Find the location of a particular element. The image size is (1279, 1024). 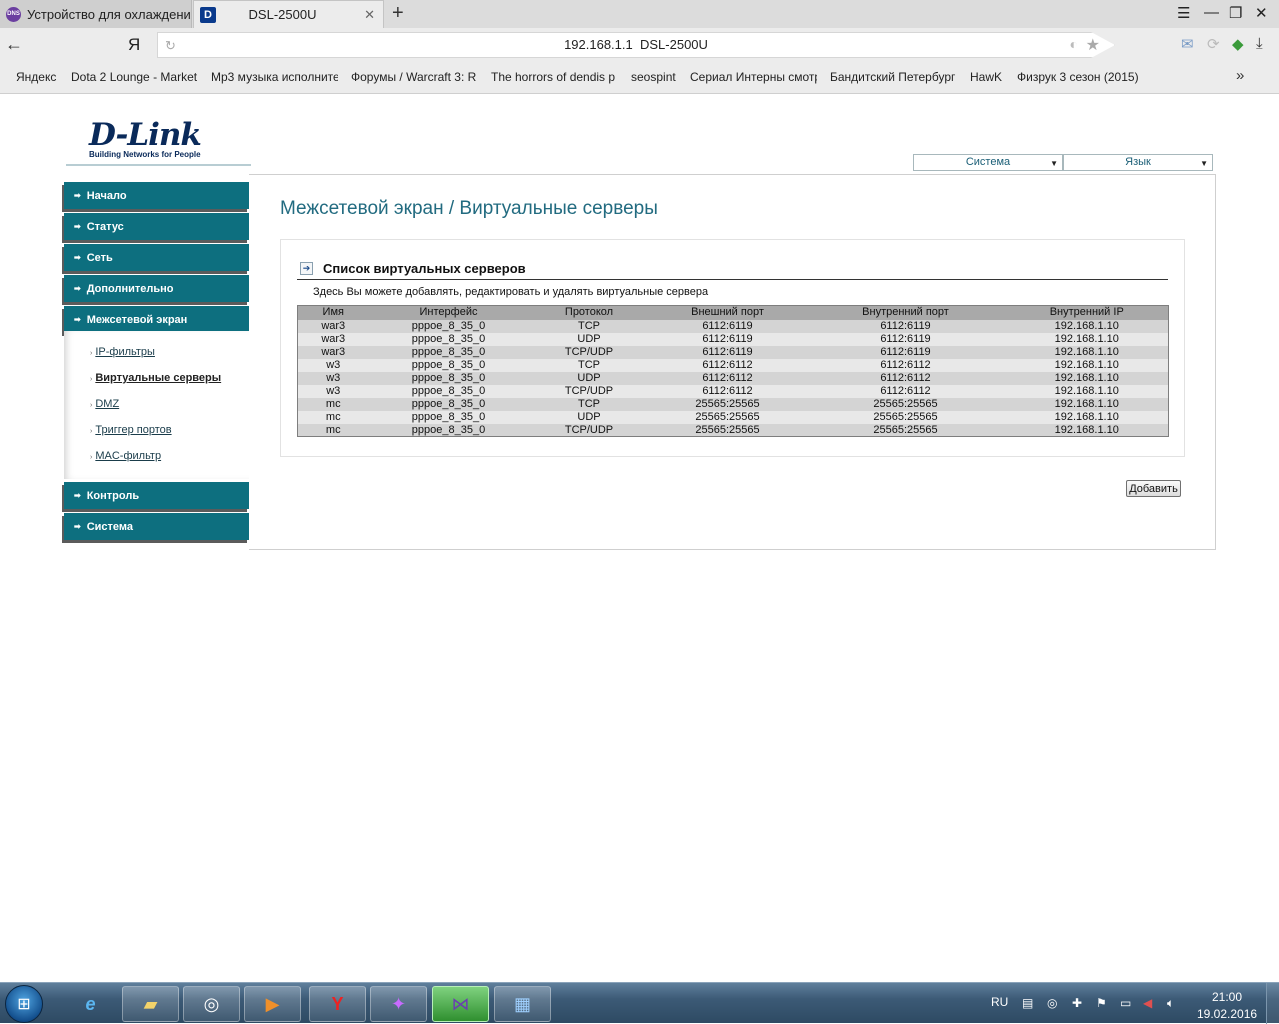

browser-tab-active: D DSL-2500U ✕ is located at coordinates (288, 14).